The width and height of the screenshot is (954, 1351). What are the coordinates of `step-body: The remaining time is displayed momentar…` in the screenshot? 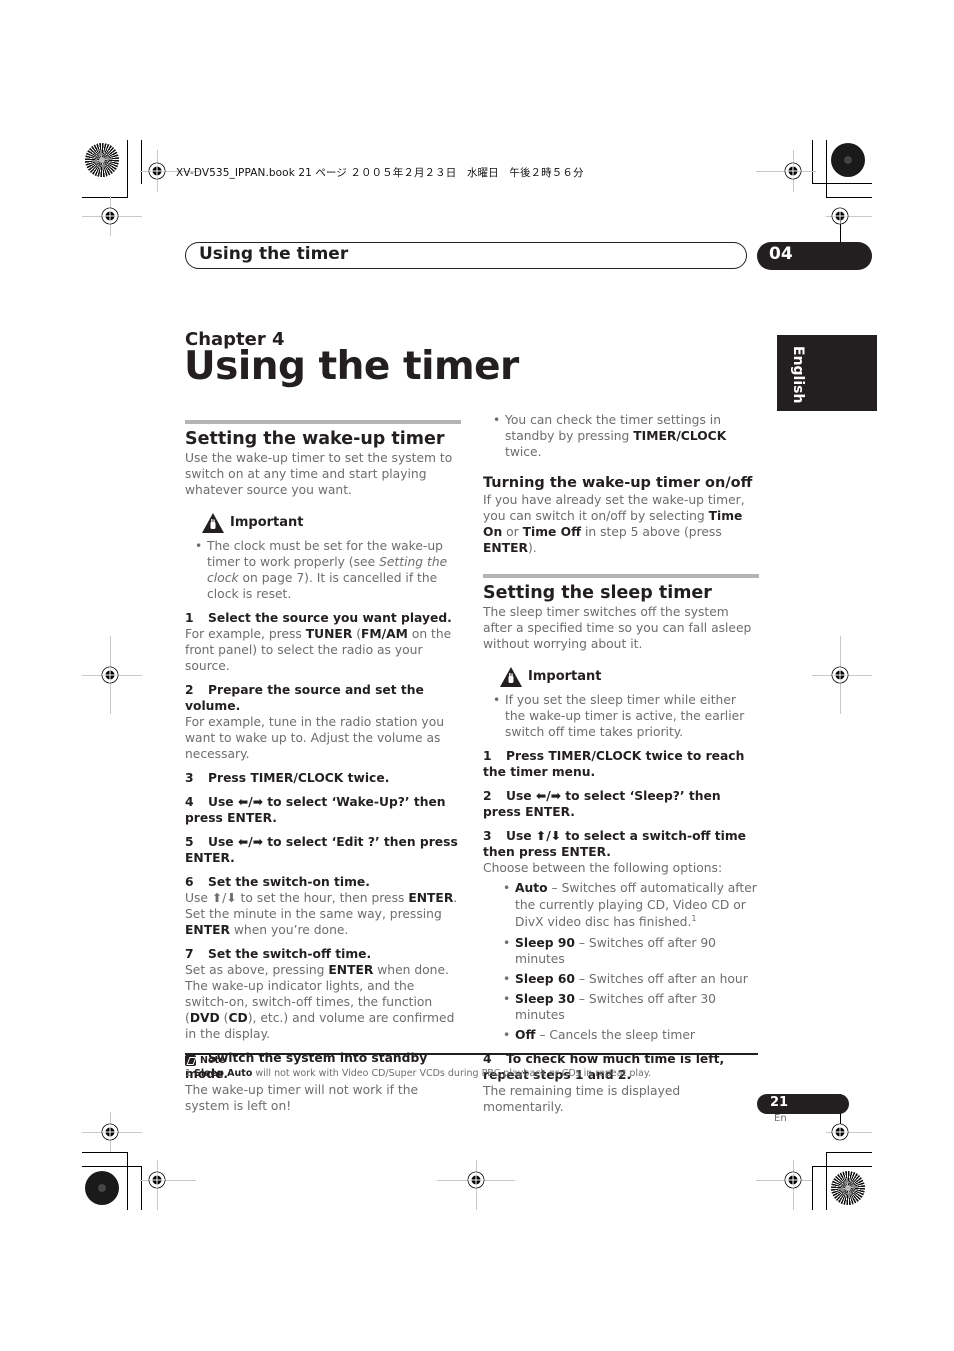 It's located at (582, 1099).